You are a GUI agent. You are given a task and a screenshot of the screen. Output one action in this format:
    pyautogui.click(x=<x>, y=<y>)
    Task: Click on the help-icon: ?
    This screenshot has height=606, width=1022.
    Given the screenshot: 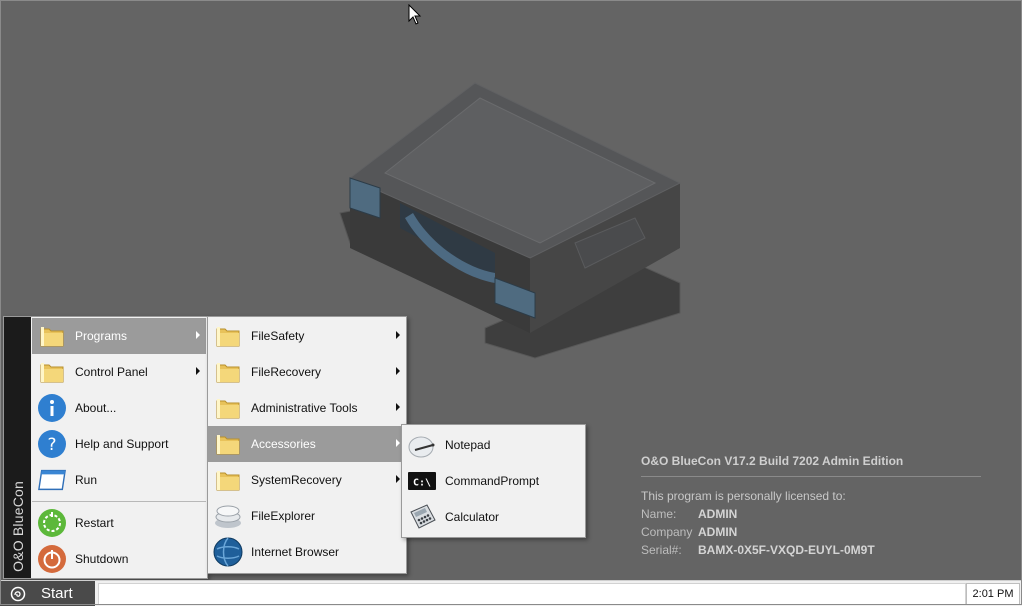 What is the action you would take?
    pyautogui.click(x=52, y=444)
    